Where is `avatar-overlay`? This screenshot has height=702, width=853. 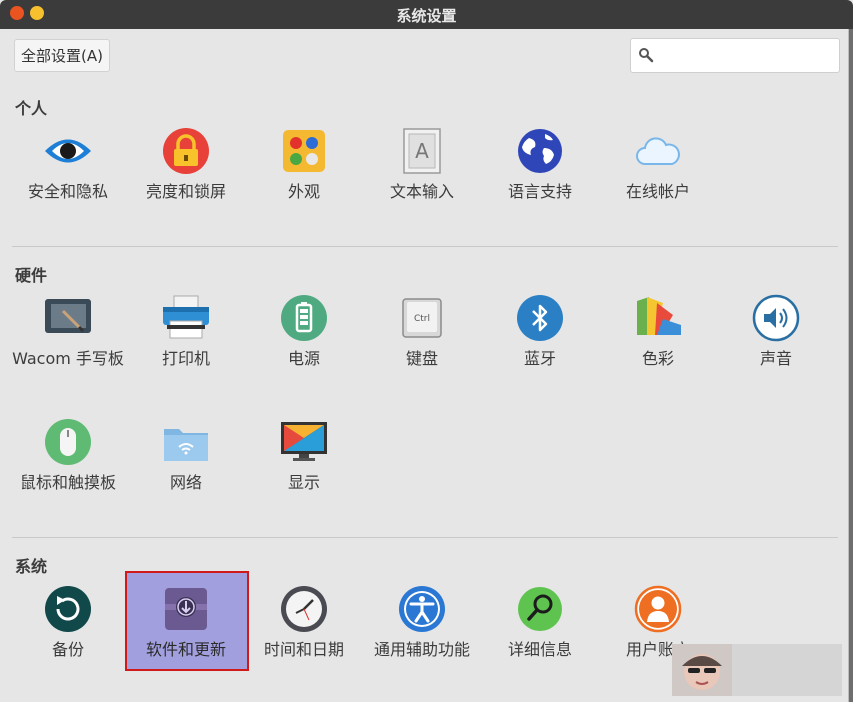 avatar-overlay is located at coordinates (757, 670).